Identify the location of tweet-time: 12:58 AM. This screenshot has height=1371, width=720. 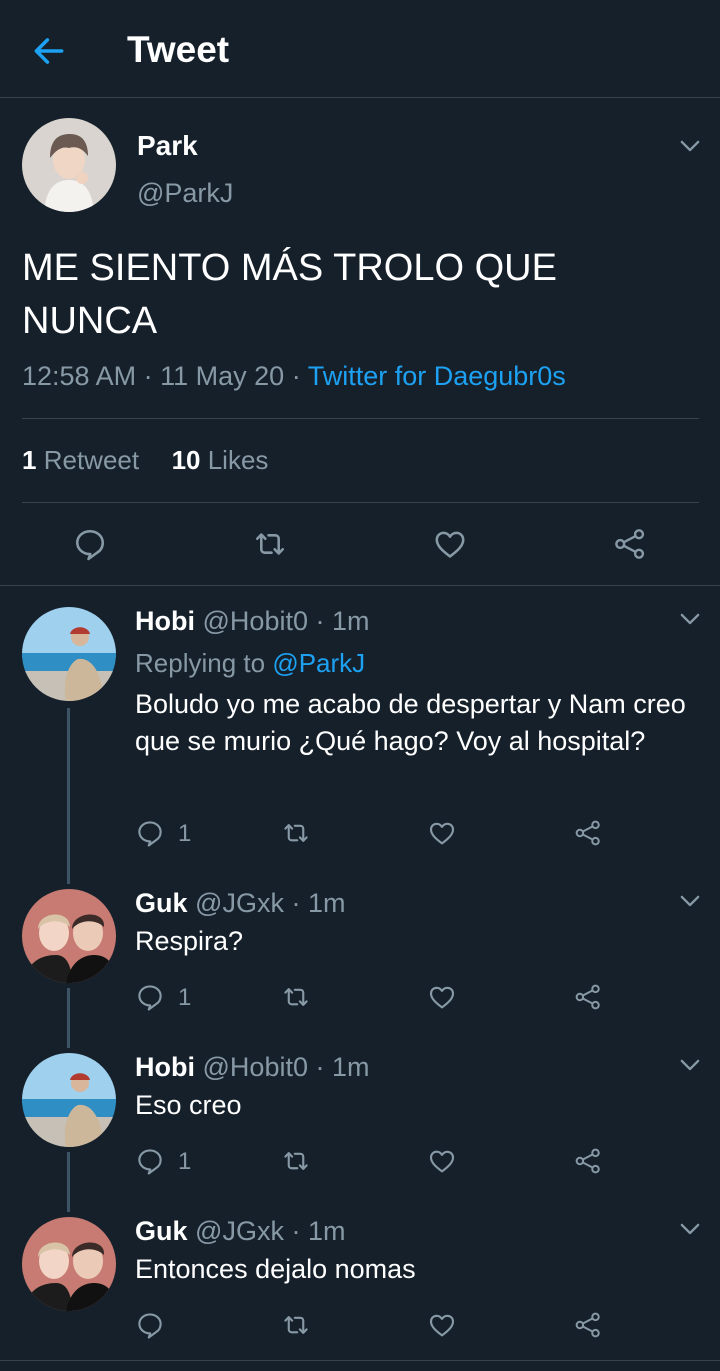
(79, 376).